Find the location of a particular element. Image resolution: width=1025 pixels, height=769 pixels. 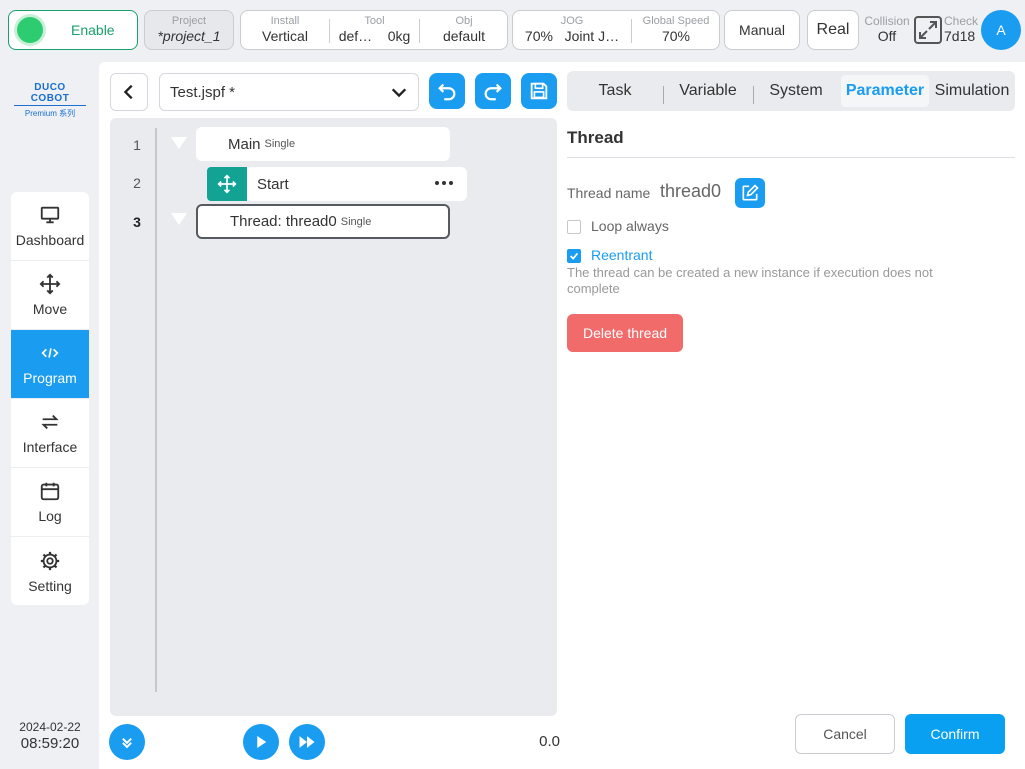

collision-label: Collision is located at coordinates (887, 21).